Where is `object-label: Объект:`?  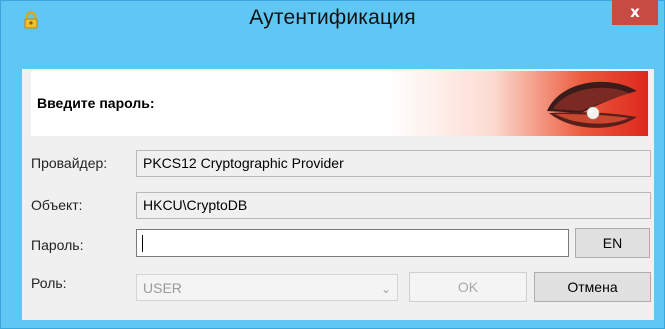 object-label: Объект: is located at coordinates (57, 205).